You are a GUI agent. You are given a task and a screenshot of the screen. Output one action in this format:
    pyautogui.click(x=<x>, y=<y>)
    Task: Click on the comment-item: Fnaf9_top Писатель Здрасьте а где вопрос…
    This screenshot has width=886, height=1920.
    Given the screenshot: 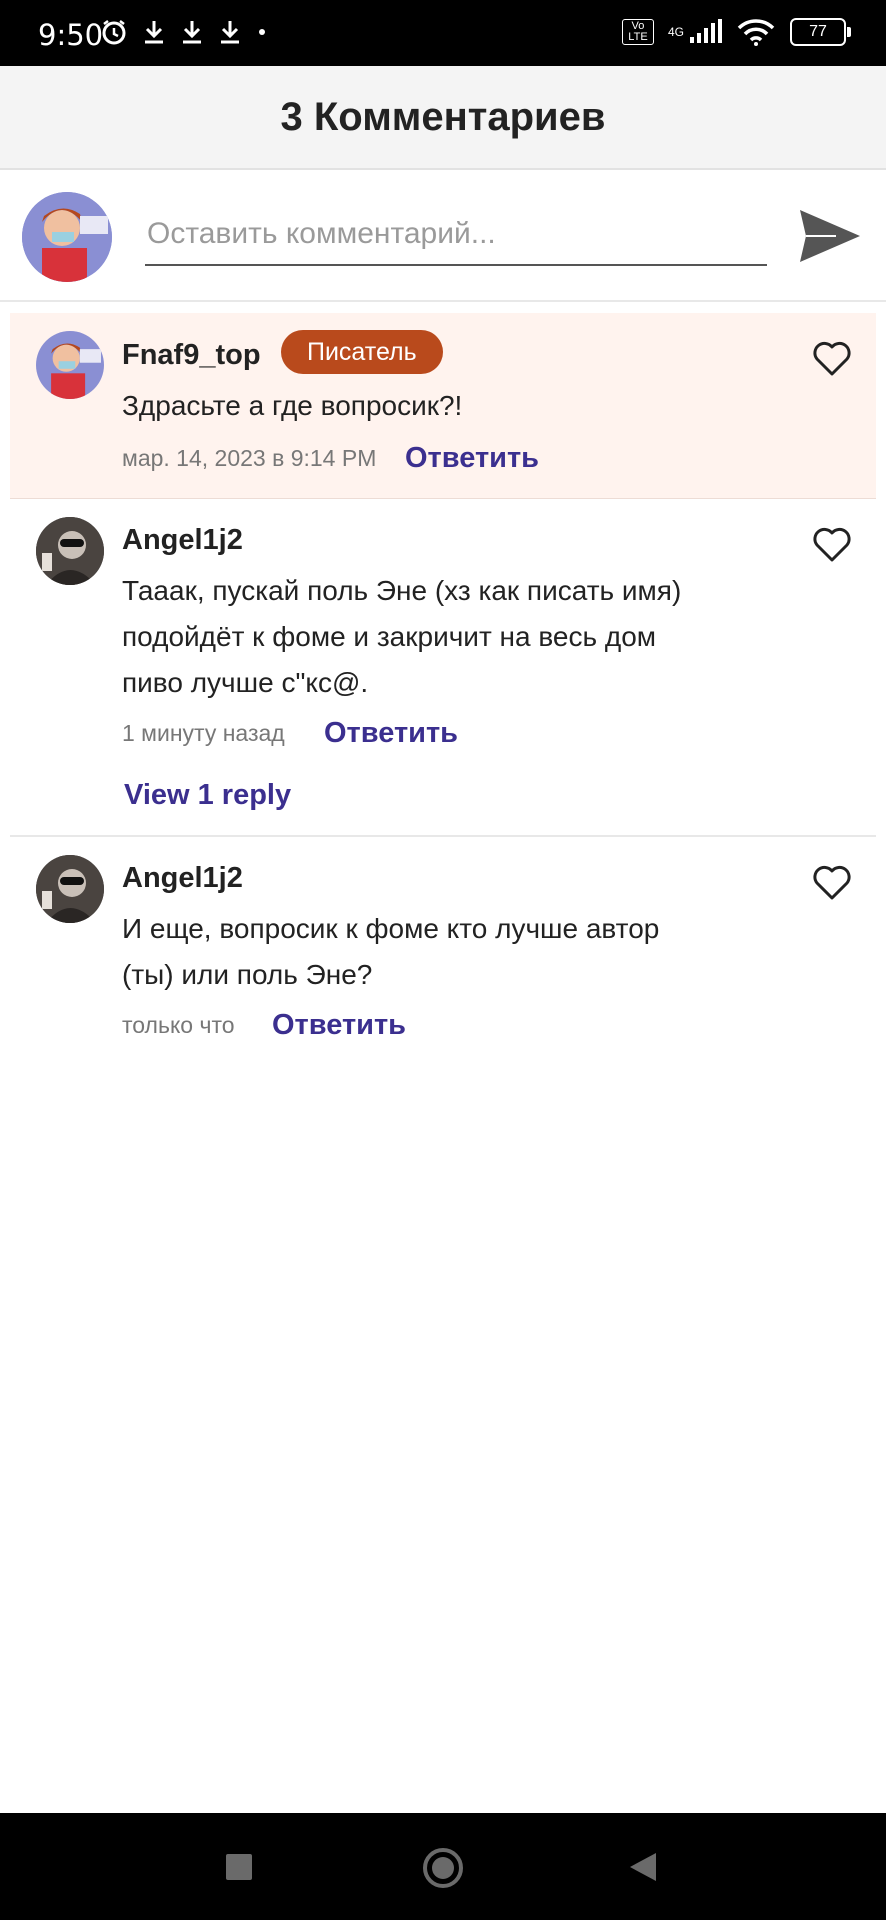 What is the action you would take?
    pyautogui.click(x=443, y=406)
    